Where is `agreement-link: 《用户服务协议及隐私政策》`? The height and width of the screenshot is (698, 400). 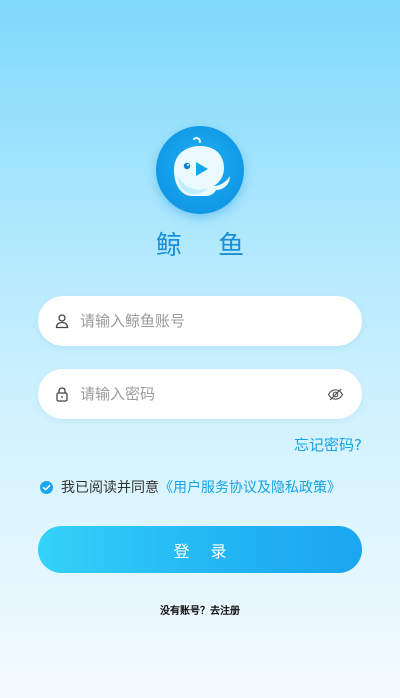
agreement-link: 《用户服务协议及隐私政策》 is located at coordinates (250, 487).